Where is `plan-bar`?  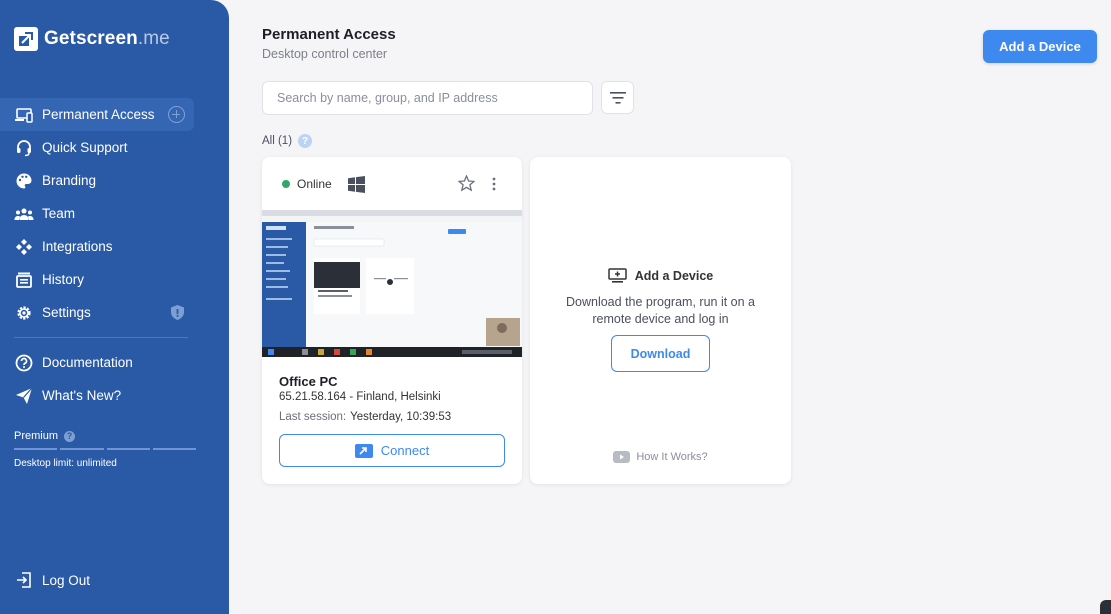
plan-bar is located at coordinates (105, 449).